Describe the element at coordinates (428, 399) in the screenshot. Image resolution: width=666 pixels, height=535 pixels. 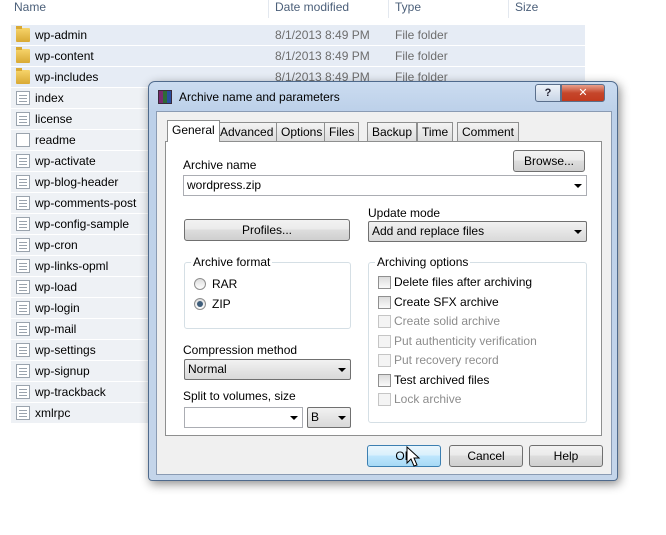
I see `option-label: Lock archive` at that location.